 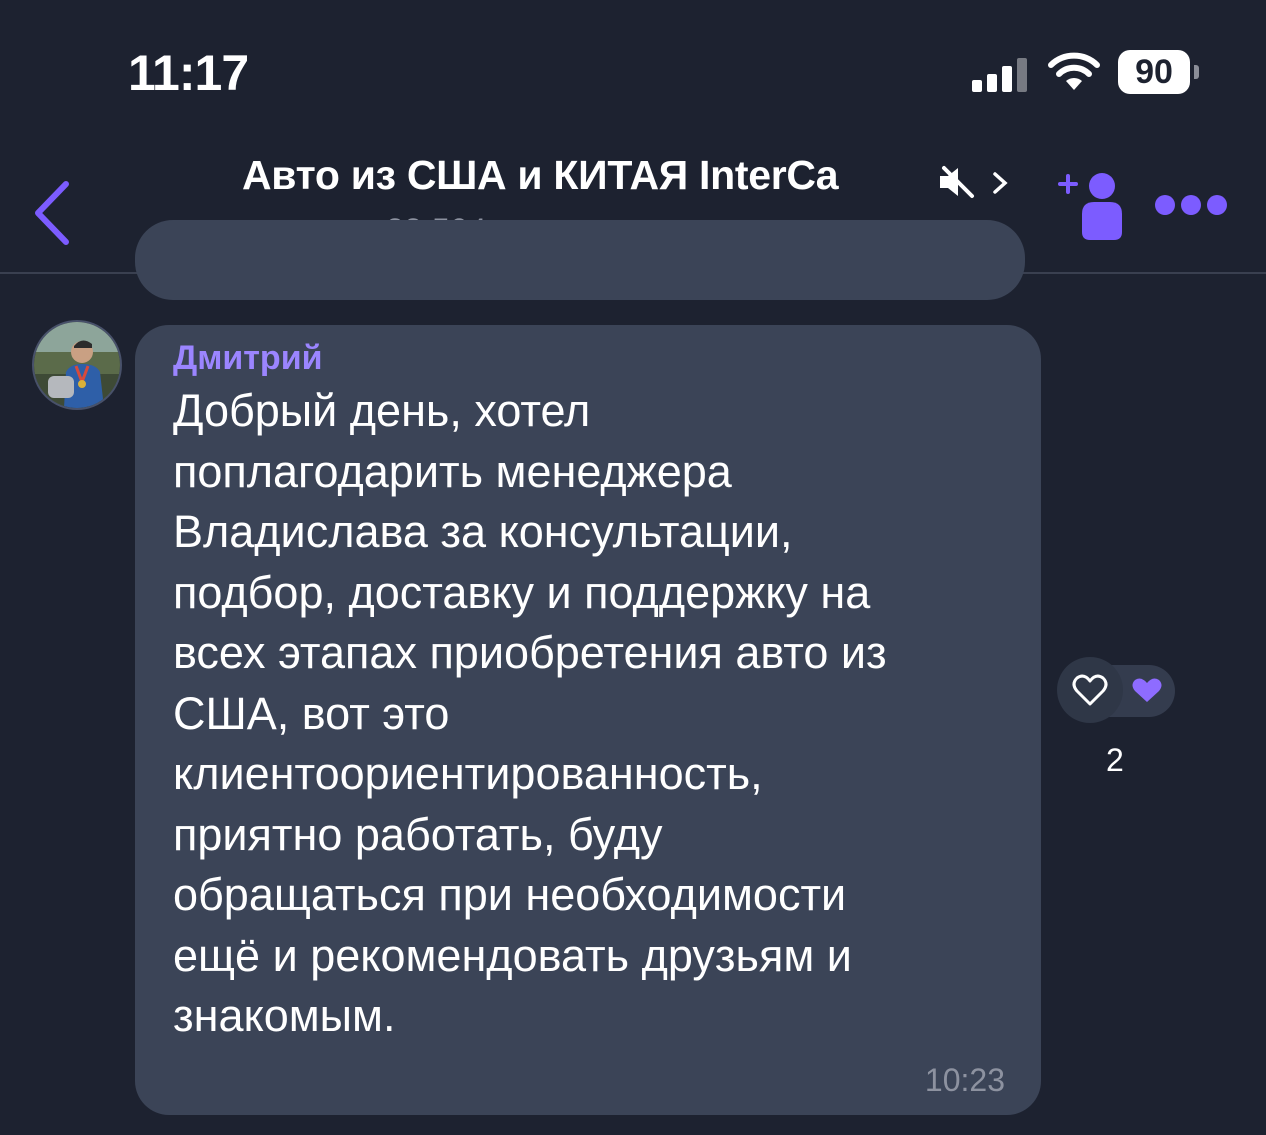 What do you see at coordinates (483, 531) in the screenshot?
I see `message-line: Владислава за консультации,` at bounding box center [483, 531].